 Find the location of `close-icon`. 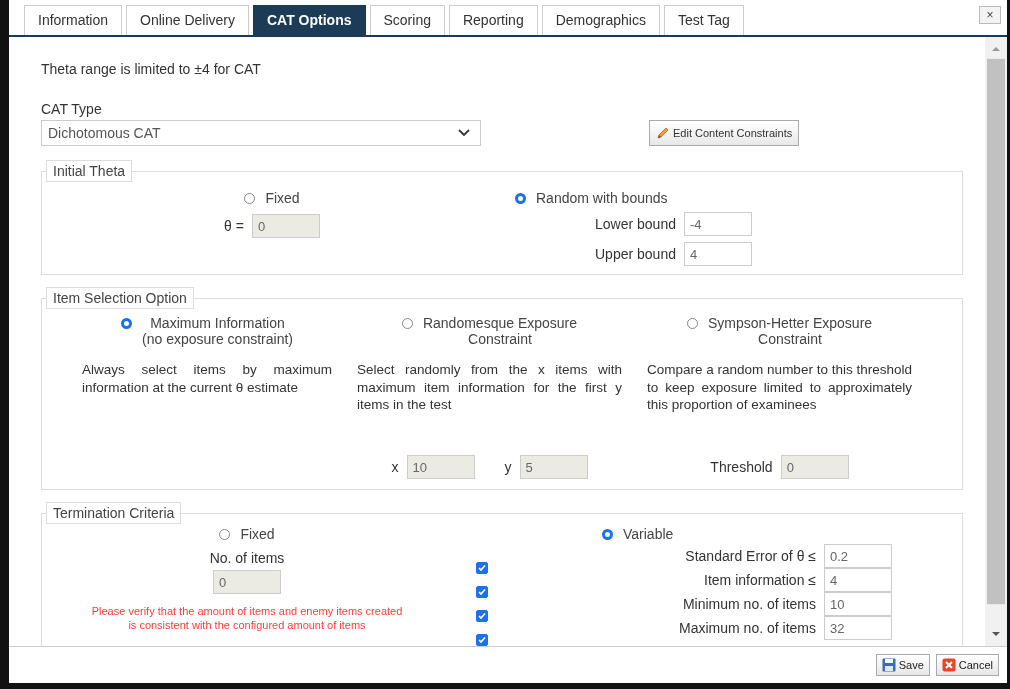

close-icon is located at coordinates (948, 665).